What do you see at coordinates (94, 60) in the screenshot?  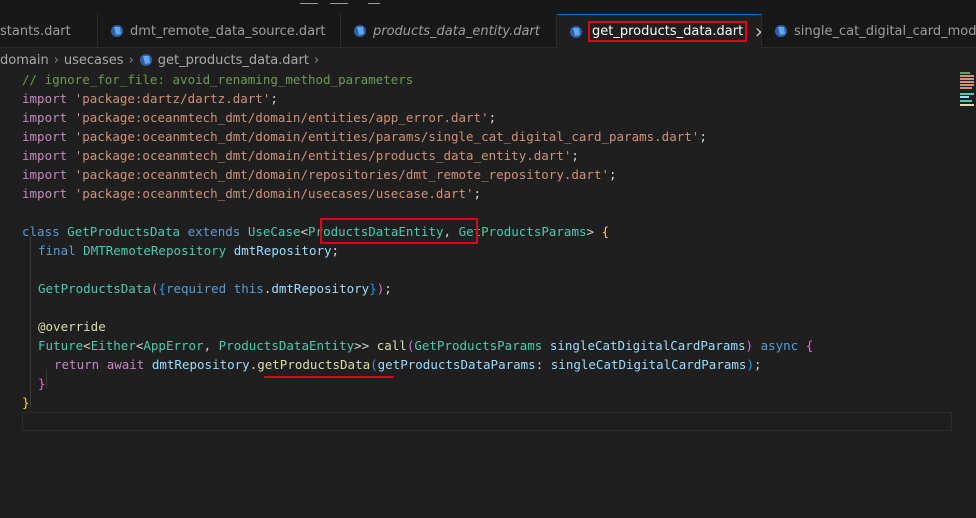 I see `breadcrumb-item-usecases: usecases` at bounding box center [94, 60].